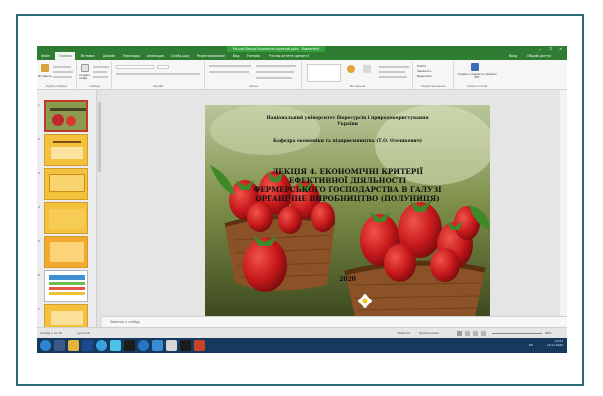  What do you see at coordinates (39, 139) in the screenshot?
I see `thumb-number: 2` at bounding box center [39, 139].